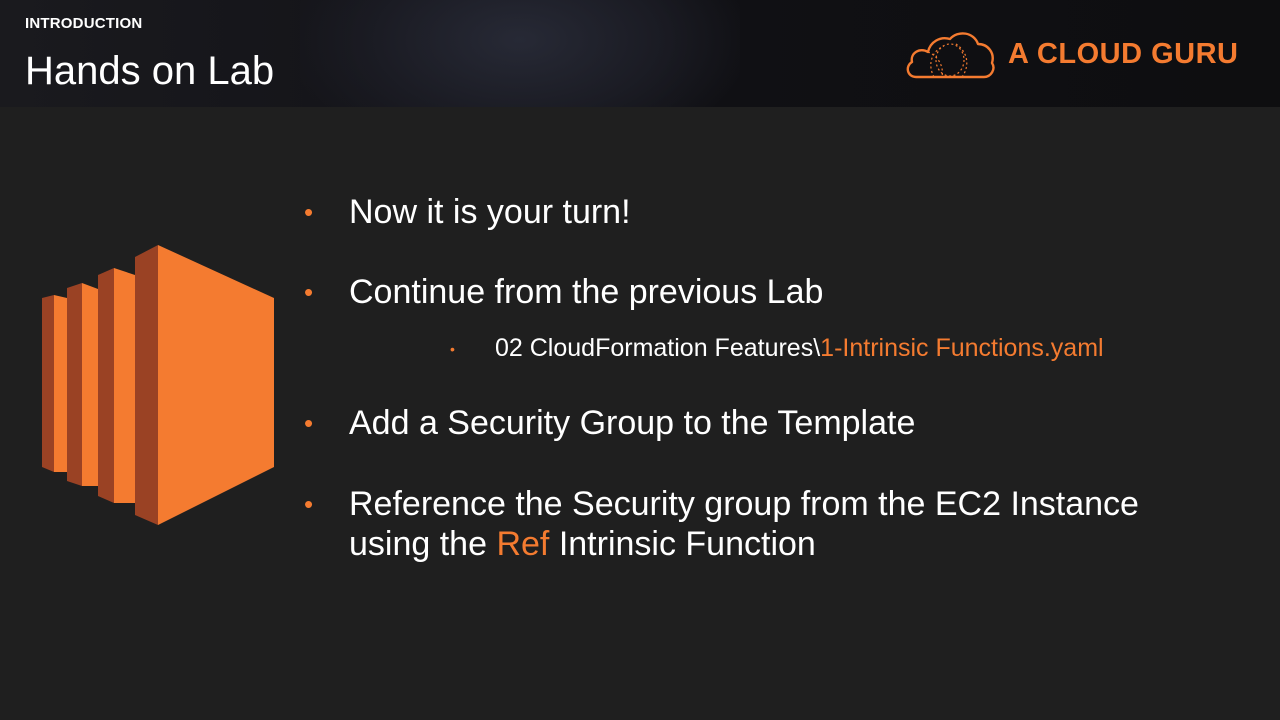 This screenshot has height=720, width=1280. What do you see at coordinates (520, 53) in the screenshot?
I see `header-background-photo` at bounding box center [520, 53].